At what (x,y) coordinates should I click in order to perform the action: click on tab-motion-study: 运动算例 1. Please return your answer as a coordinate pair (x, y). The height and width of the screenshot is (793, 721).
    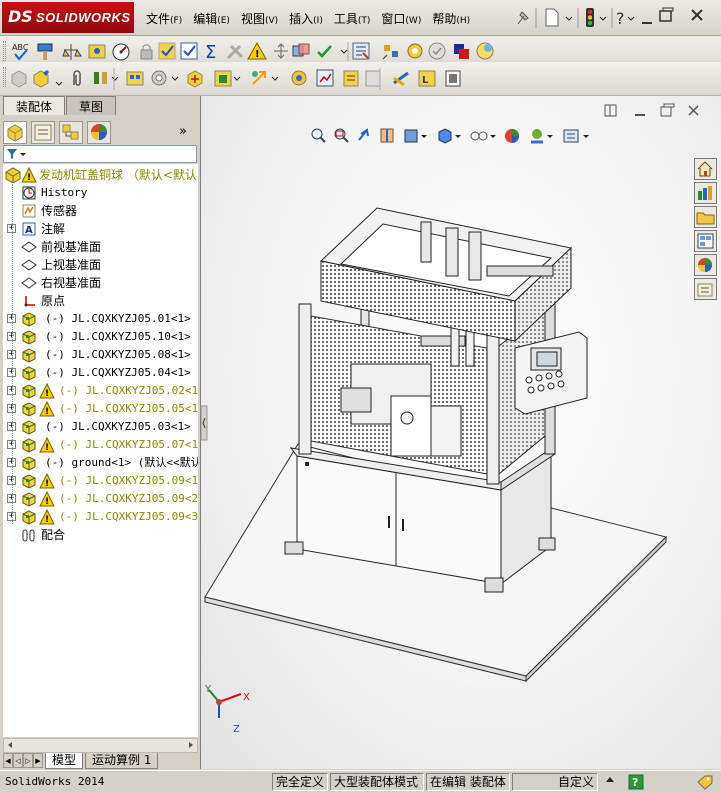
    Looking at the image, I should click on (122, 761).